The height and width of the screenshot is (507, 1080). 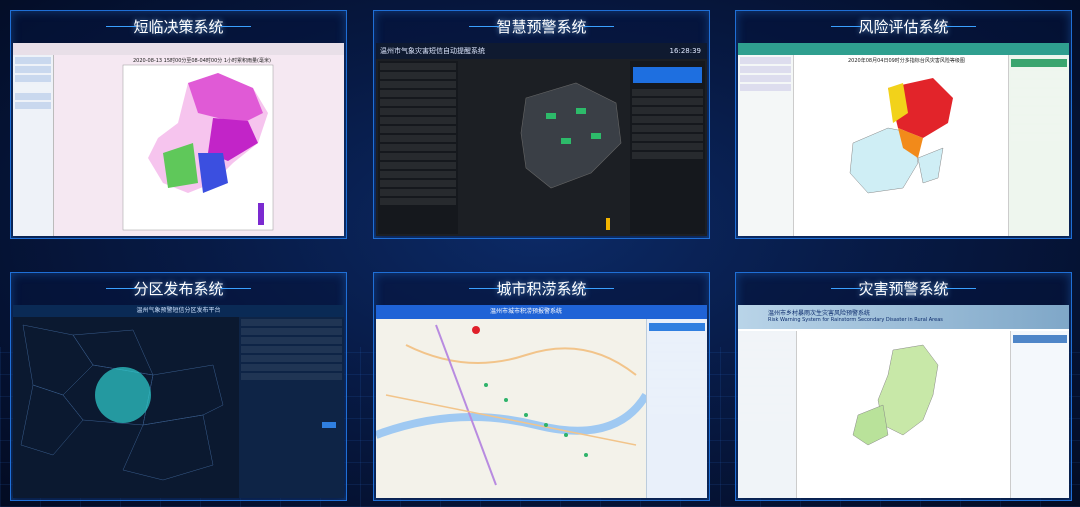 What do you see at coordinates (903, 289) in the screenshot?
I see `card-title: 灾害预警系统` at bounding box center [903, 289].